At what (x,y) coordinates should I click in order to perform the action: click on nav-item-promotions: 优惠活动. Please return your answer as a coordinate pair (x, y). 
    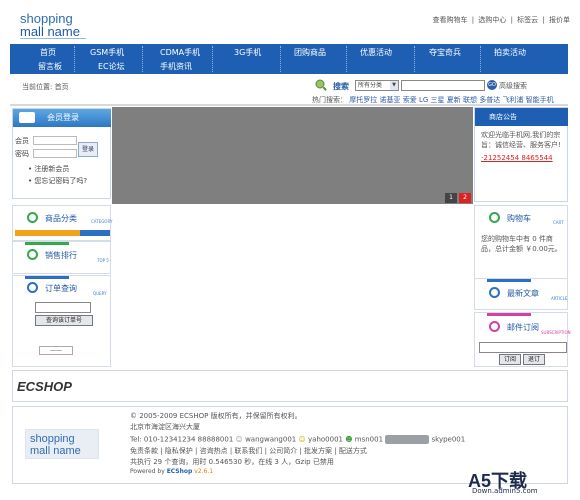
    Looking at the image, I should click on (376, 52).